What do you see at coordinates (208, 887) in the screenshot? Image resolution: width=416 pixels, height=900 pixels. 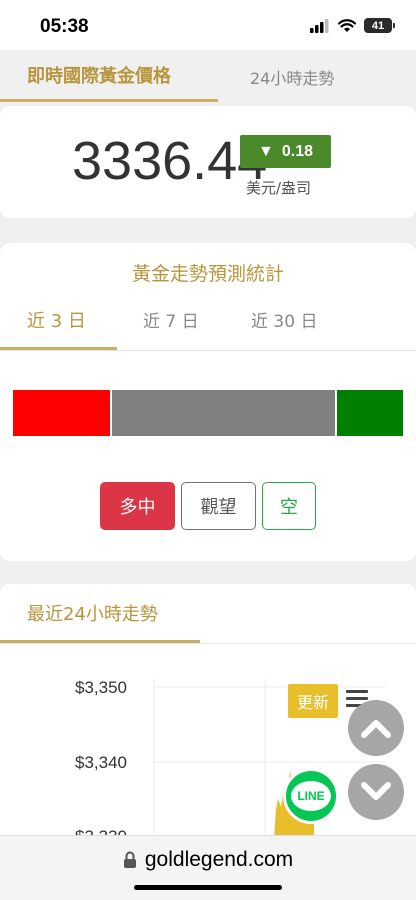 I see `home-indicator` at bounding box center [208, 887].